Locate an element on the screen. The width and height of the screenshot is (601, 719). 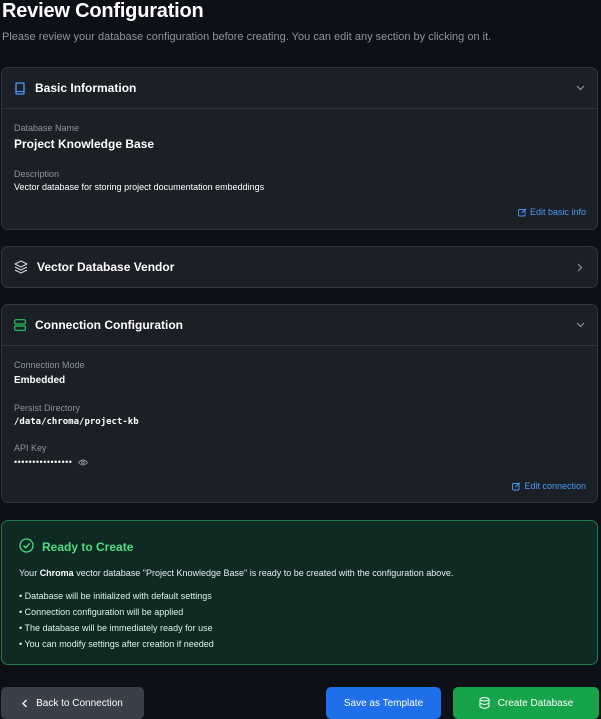
create-database-button: Create Database is located at coordinates (526, 703).